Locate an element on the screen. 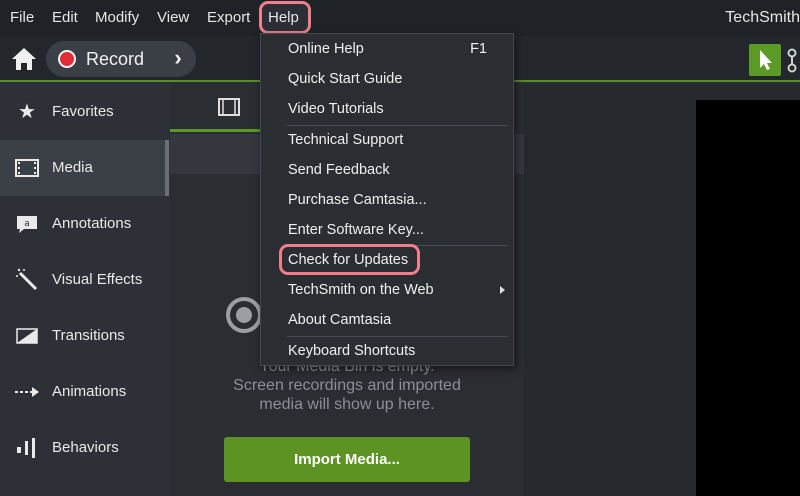 The height and width of the screenshot is (496, 800). sidebar-item-label: Behaviors is located at coordinates (85, 447).